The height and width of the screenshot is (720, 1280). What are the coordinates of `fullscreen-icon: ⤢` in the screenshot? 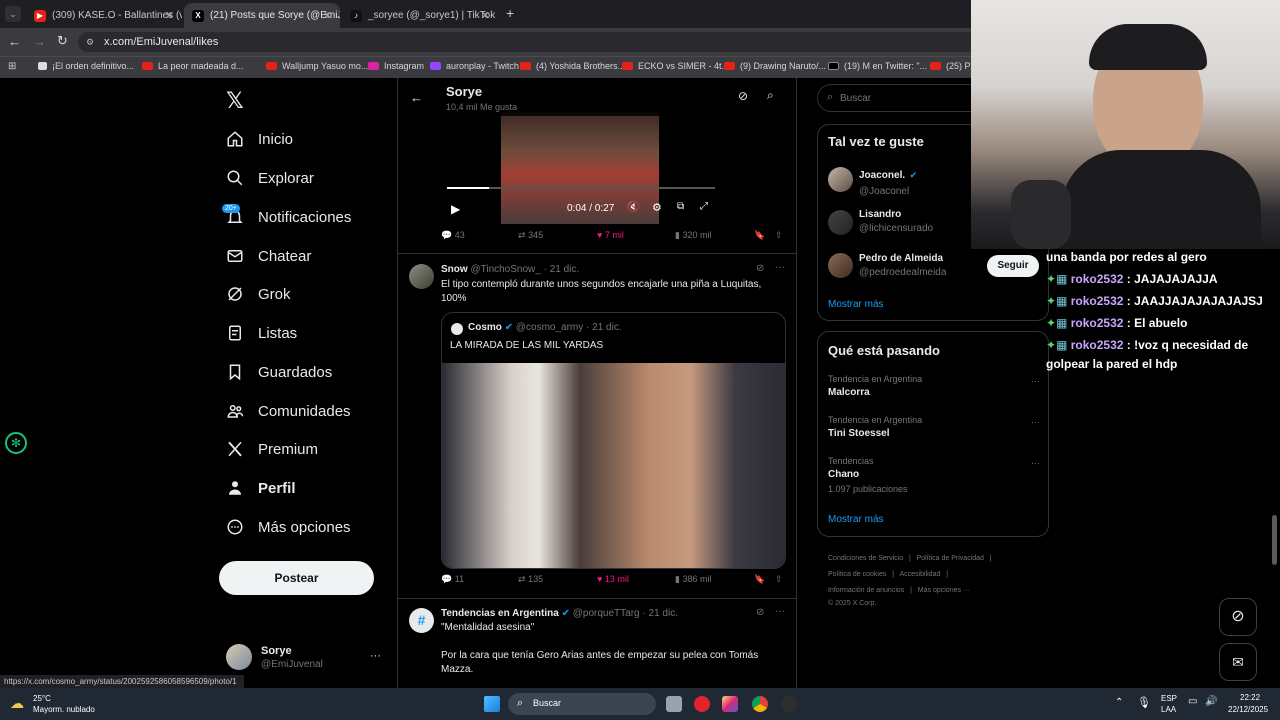 It's located at (704, 206).